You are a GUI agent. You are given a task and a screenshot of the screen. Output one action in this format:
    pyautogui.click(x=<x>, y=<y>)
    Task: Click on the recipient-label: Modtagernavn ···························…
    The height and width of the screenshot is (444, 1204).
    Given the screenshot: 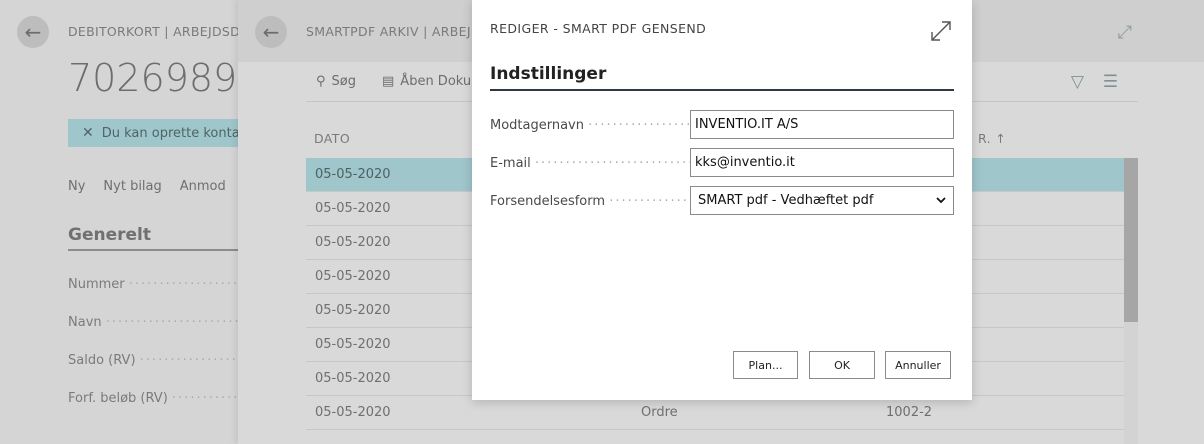 What is the action you would take?
    pyautogui.click(x=590, y=125)
    